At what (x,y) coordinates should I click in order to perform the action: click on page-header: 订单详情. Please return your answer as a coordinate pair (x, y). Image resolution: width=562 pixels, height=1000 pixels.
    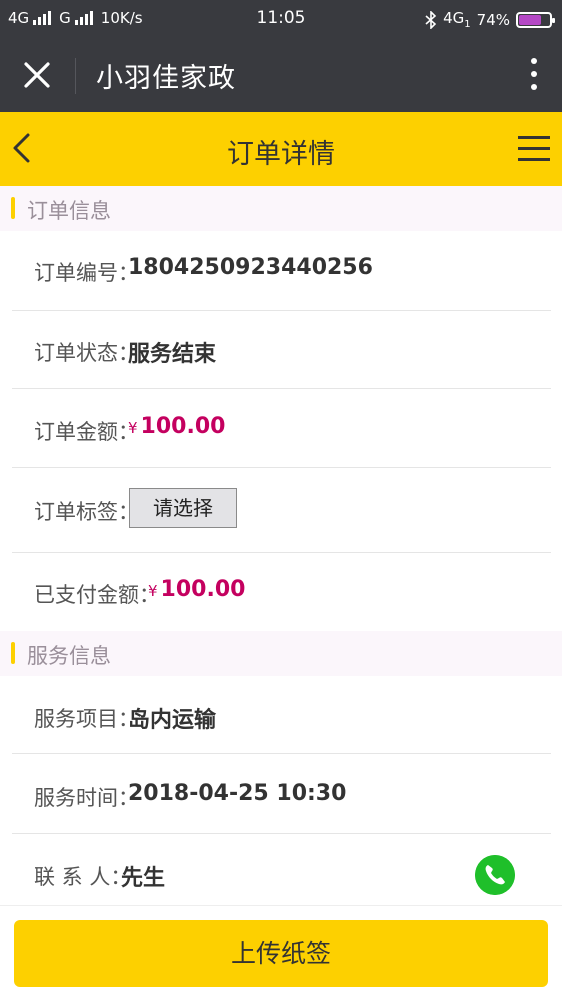
    Looking at the image, I should click on (281, 149).